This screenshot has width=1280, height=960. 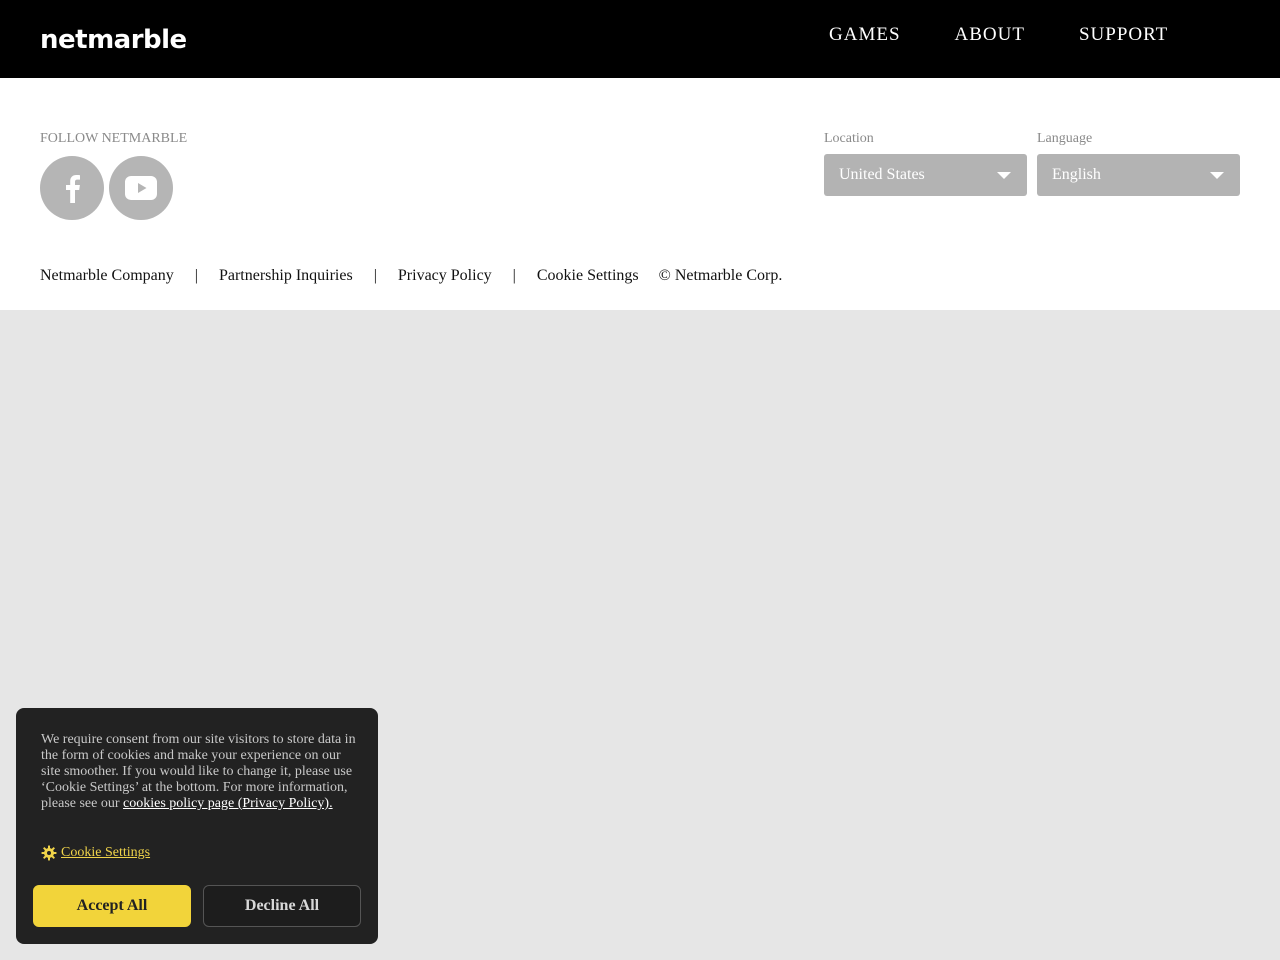 What do you see at coordinates (640, 39) in the screenshot?
I see `site-header: netmarble GAMES ABOUT SUPPORT` at bounding box center [640, 39].